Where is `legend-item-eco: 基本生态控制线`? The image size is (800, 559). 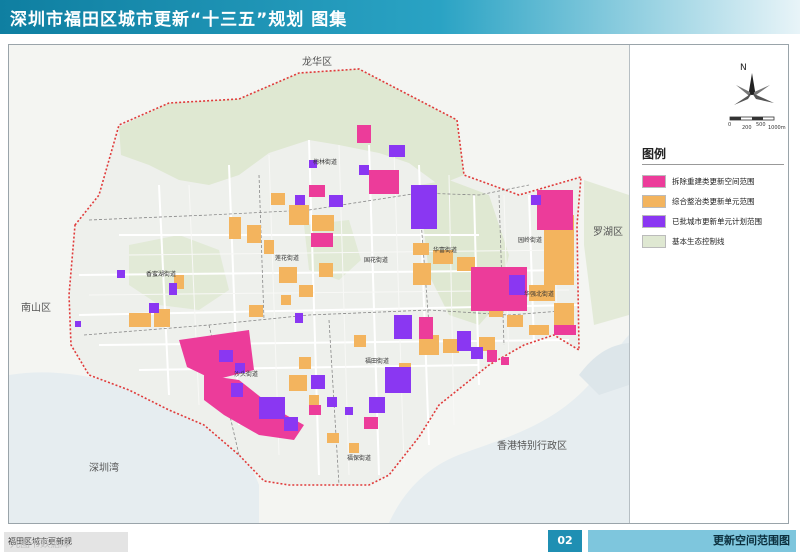 legend-item-eco: 基本生态控制线 is located at coordinates (713, 241).